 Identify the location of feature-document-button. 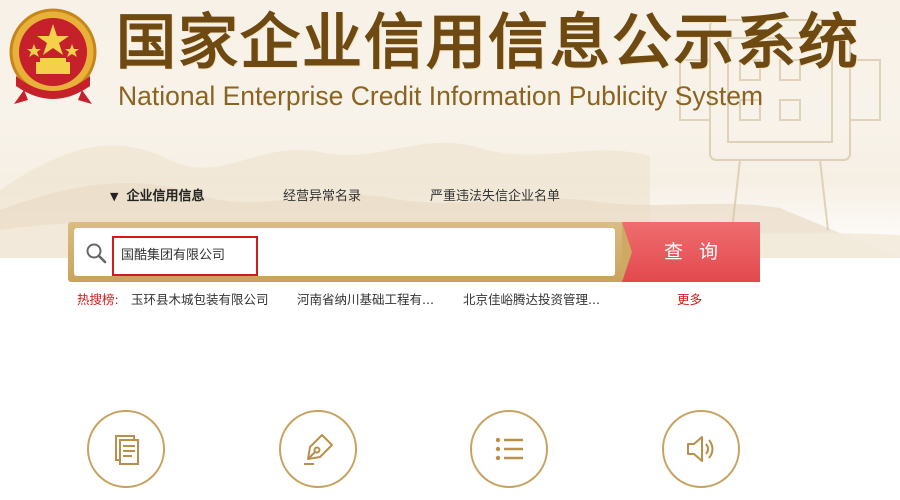
(126, 449).